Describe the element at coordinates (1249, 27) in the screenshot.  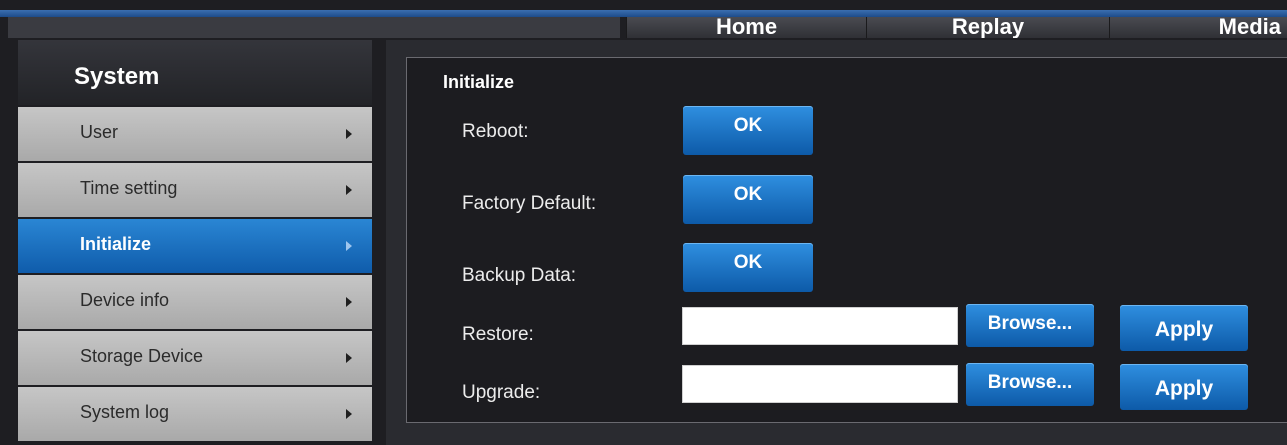
I see `nav-media-label: Media` at that location.